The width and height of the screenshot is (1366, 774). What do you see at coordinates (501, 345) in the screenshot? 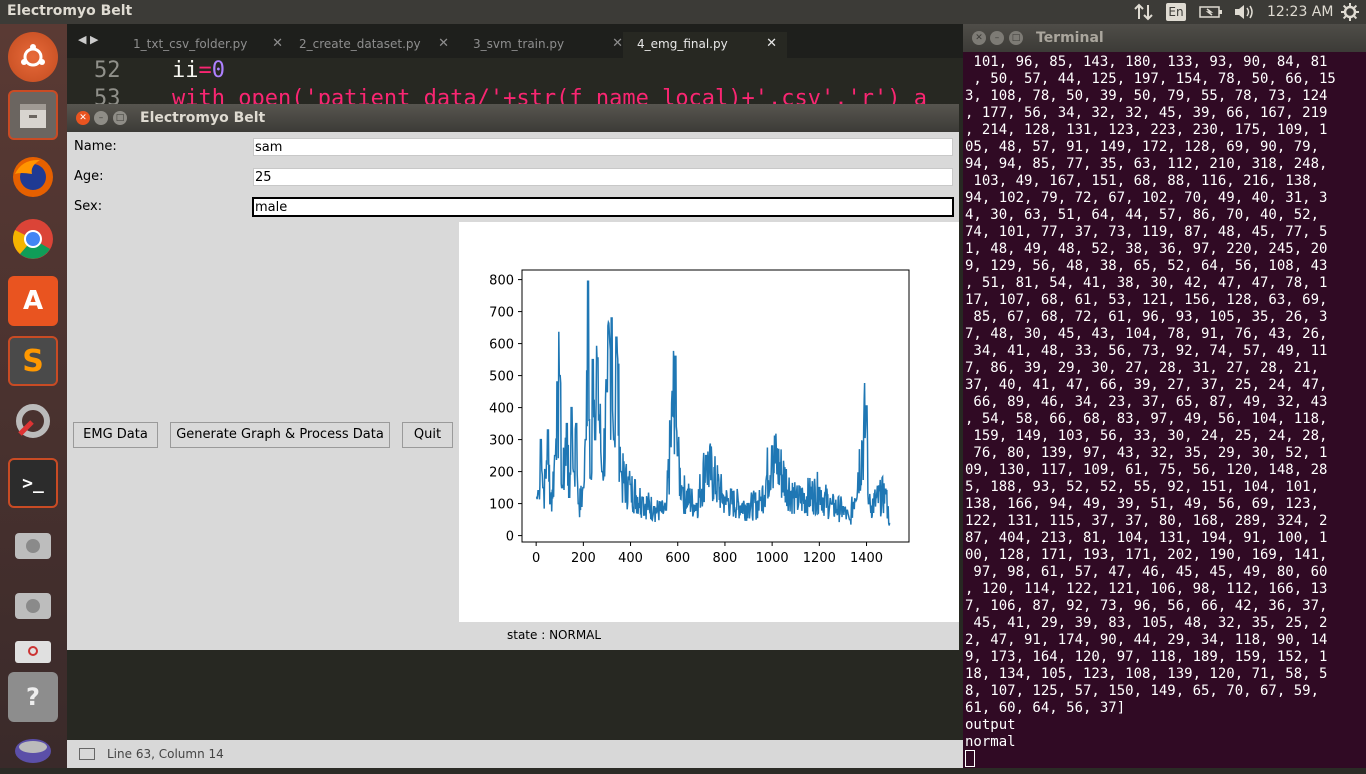
I see `y-tick-label: 600` at bounding box center [501, 345].